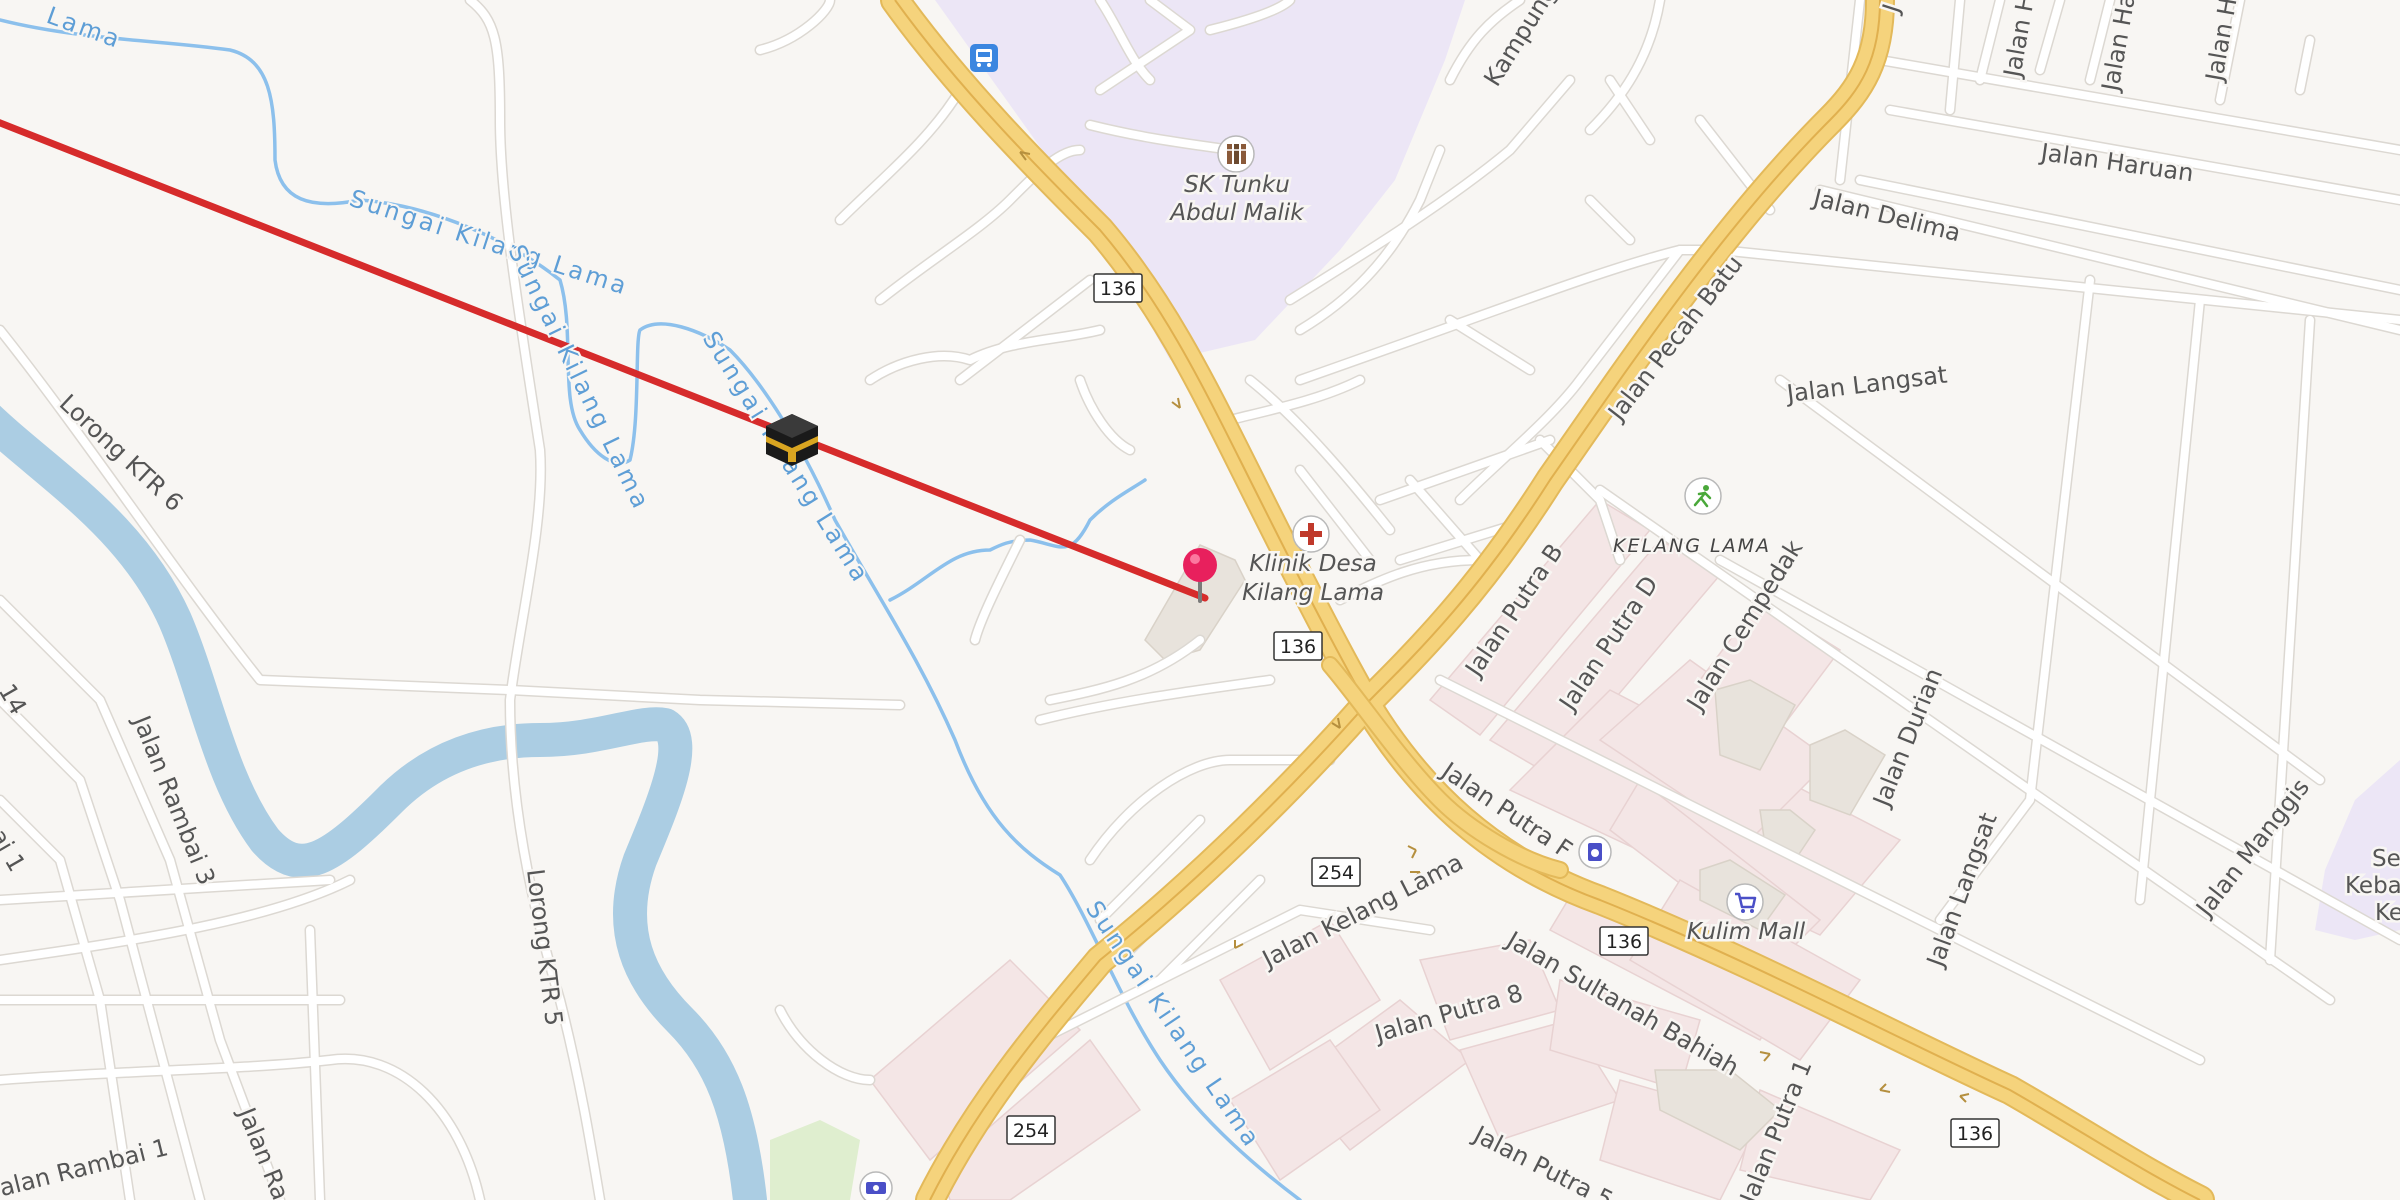  Describe the element at coordinates (984, 58) in the screenshot. I see `bus-stop-icon` at that location.